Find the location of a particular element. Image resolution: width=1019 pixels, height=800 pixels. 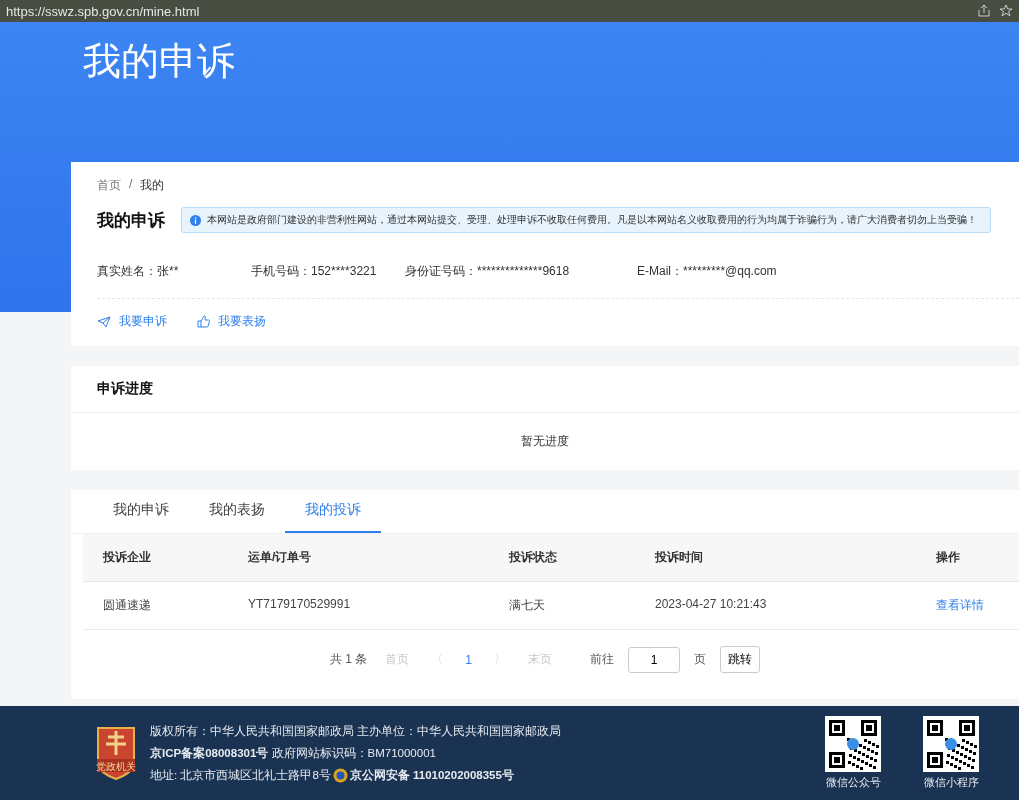

url-text: https://sswz.spb.gov.cn/mine.html is located at coordinates (487, 11).